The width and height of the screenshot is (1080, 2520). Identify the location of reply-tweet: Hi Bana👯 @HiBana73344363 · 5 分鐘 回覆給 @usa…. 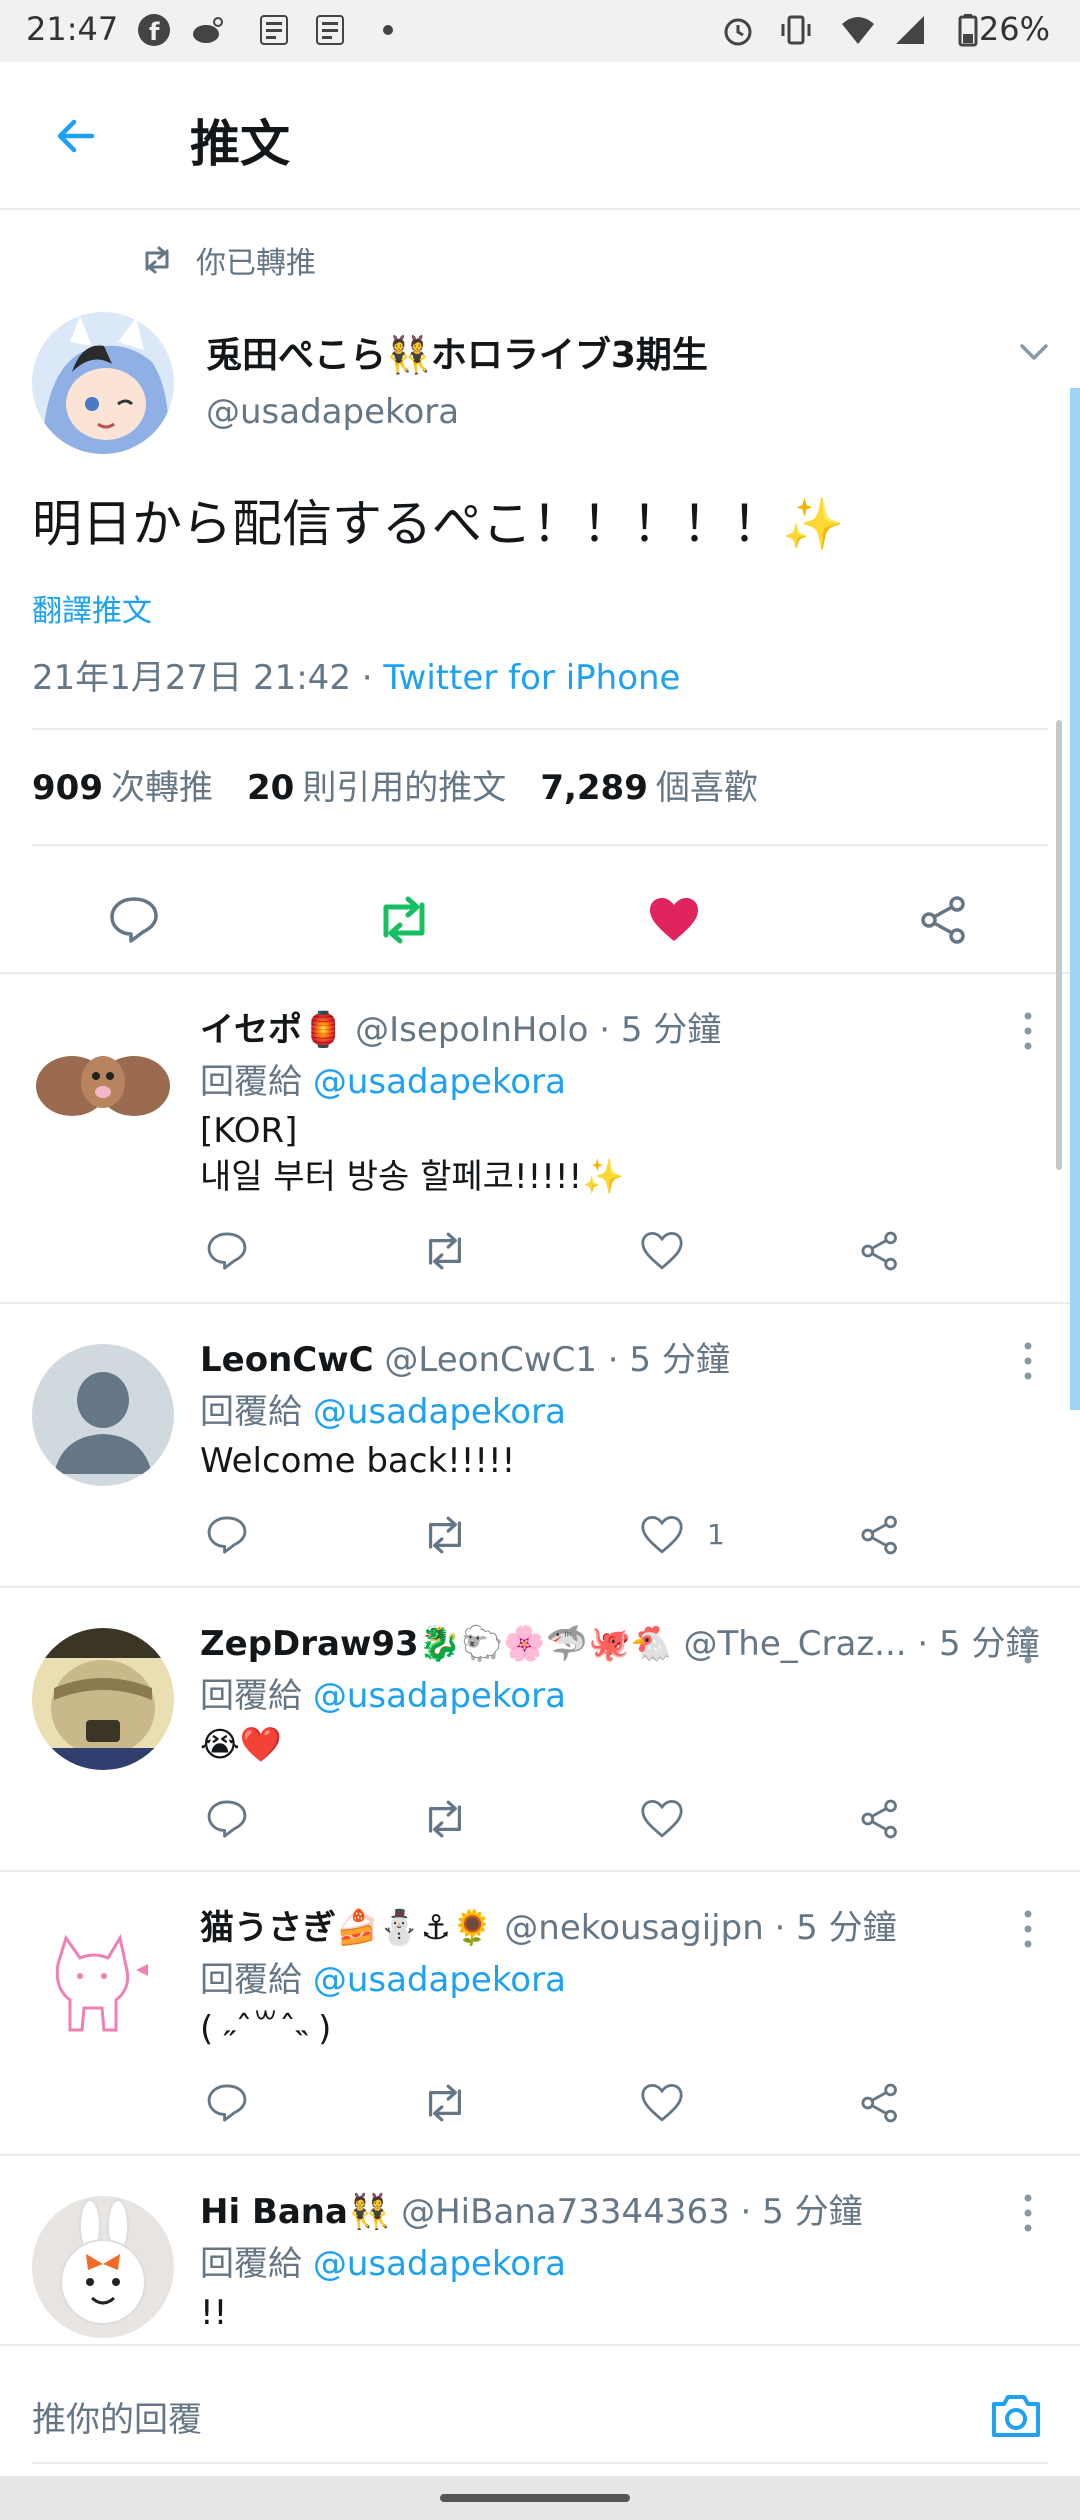
(540, 2249).